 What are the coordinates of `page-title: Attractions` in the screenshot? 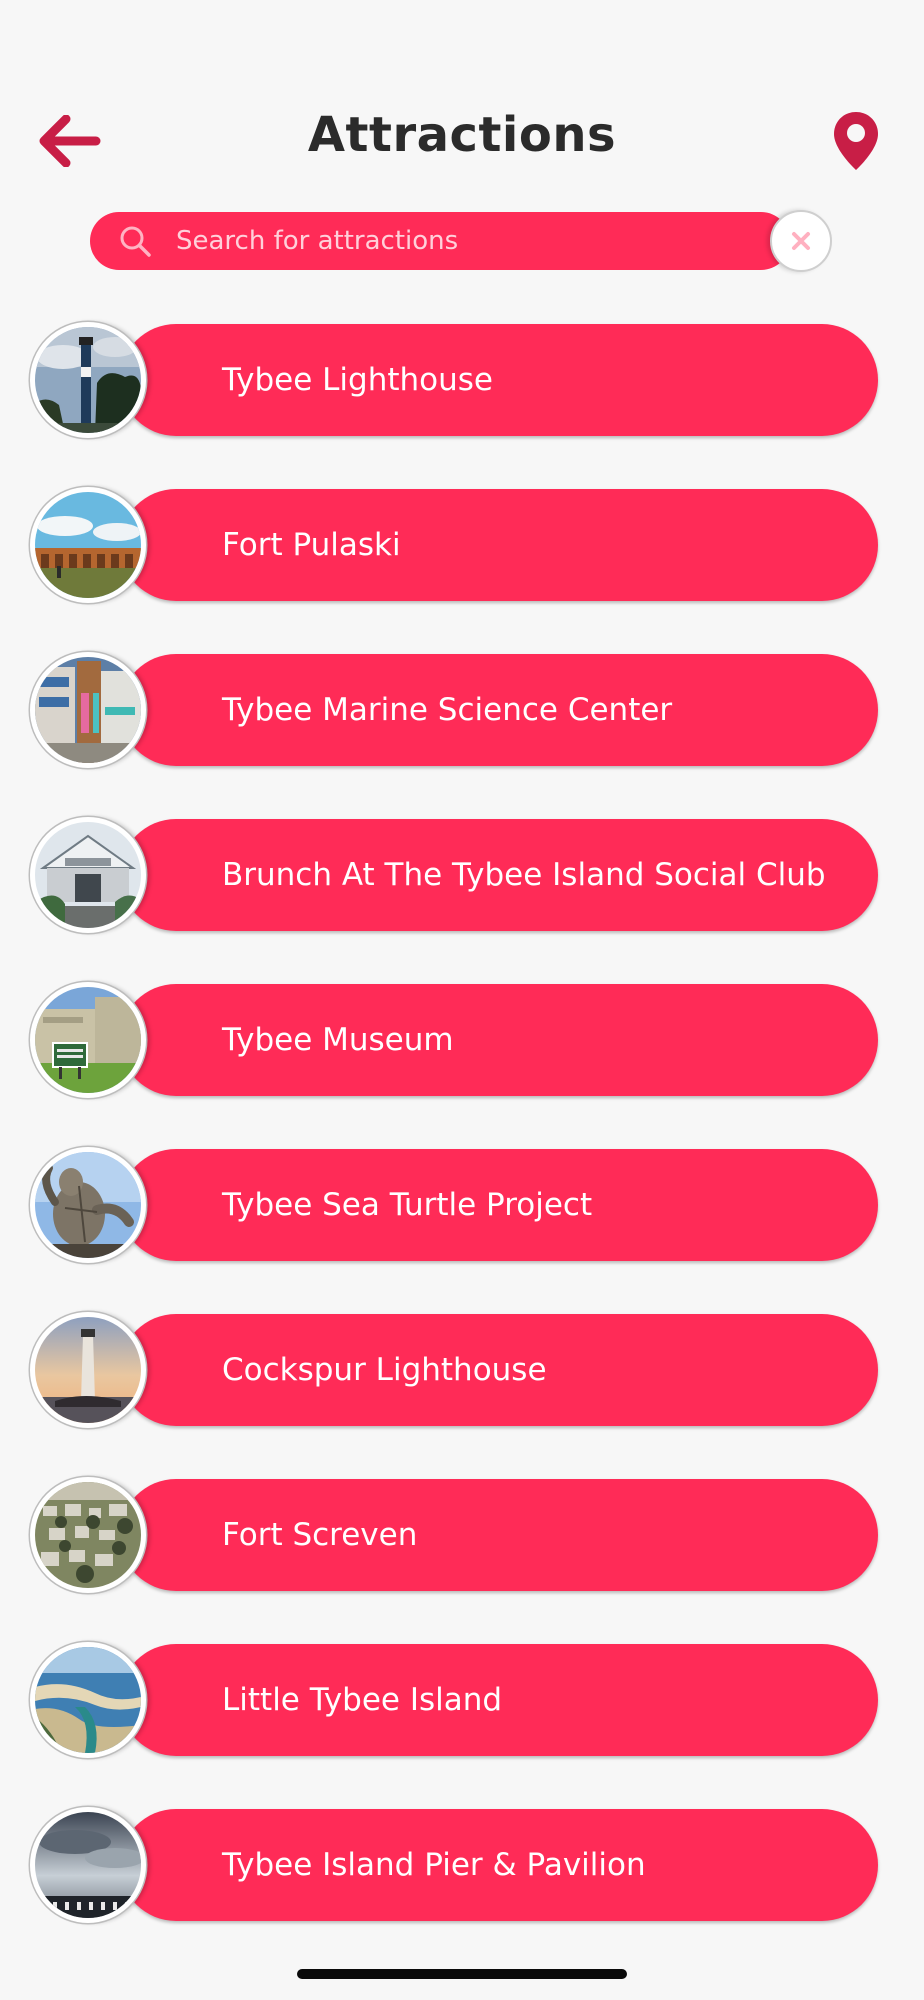 It's located at (462, 135).